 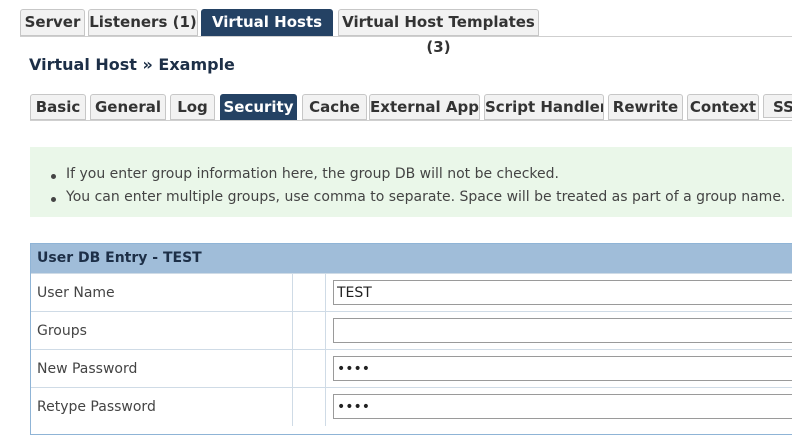 What do you see at coordinates (411, 258) in the screenshot?
I see `table-header: User DB Entry - TEST` at bounding box center [411, 258].